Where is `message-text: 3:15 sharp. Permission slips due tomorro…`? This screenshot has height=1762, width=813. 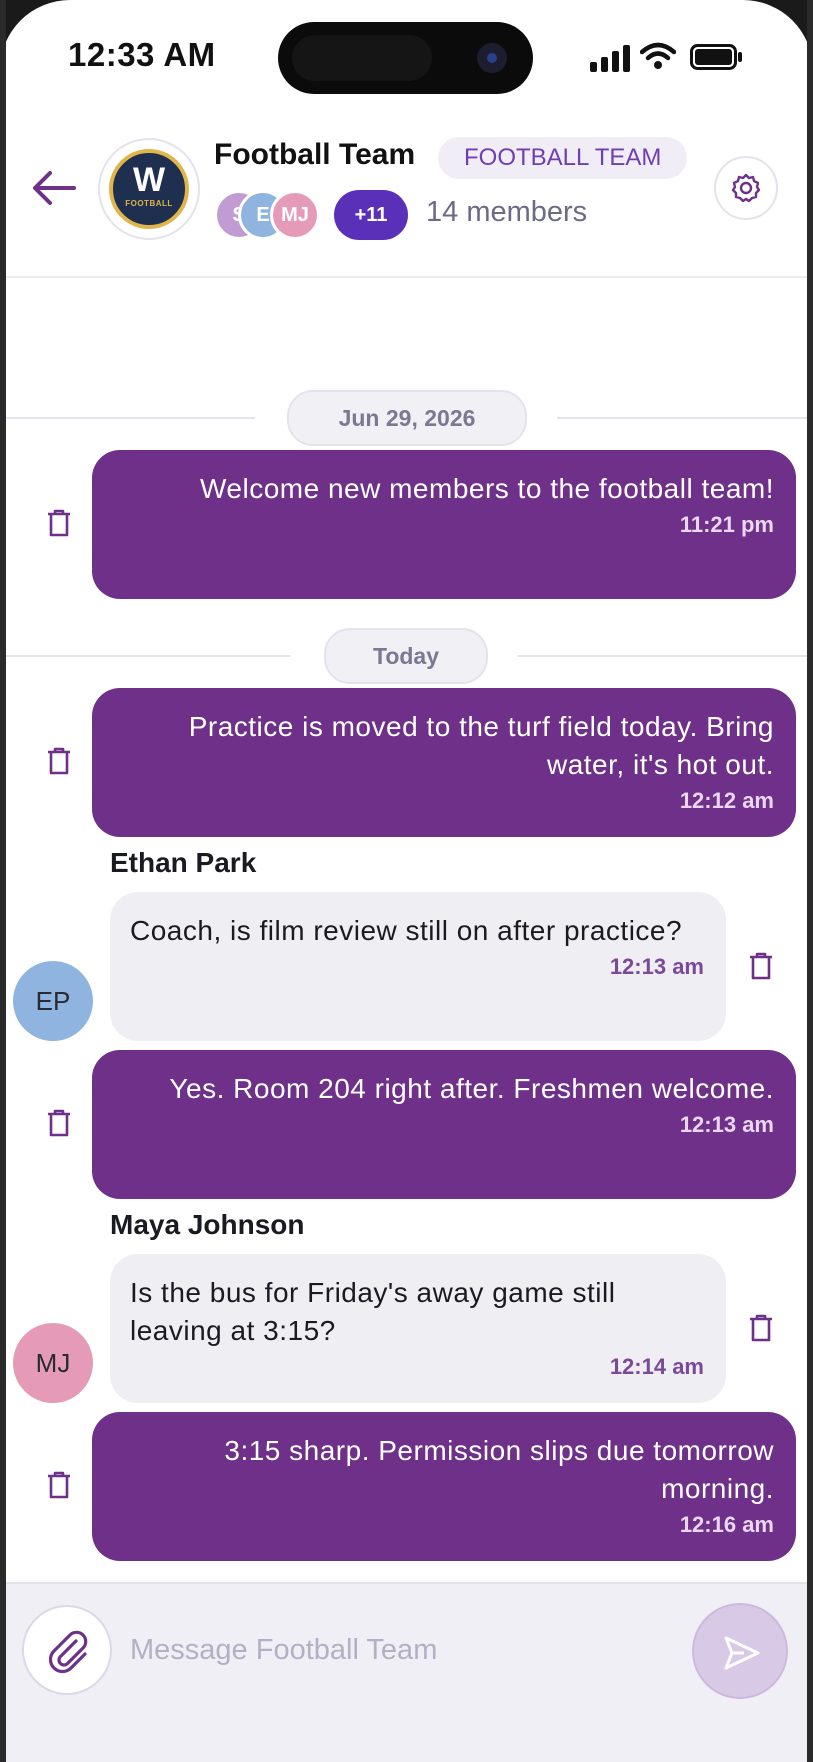 message-text: 3:15 sharp. Permission slips due tomorro… is located at coordinates (499, 1469).